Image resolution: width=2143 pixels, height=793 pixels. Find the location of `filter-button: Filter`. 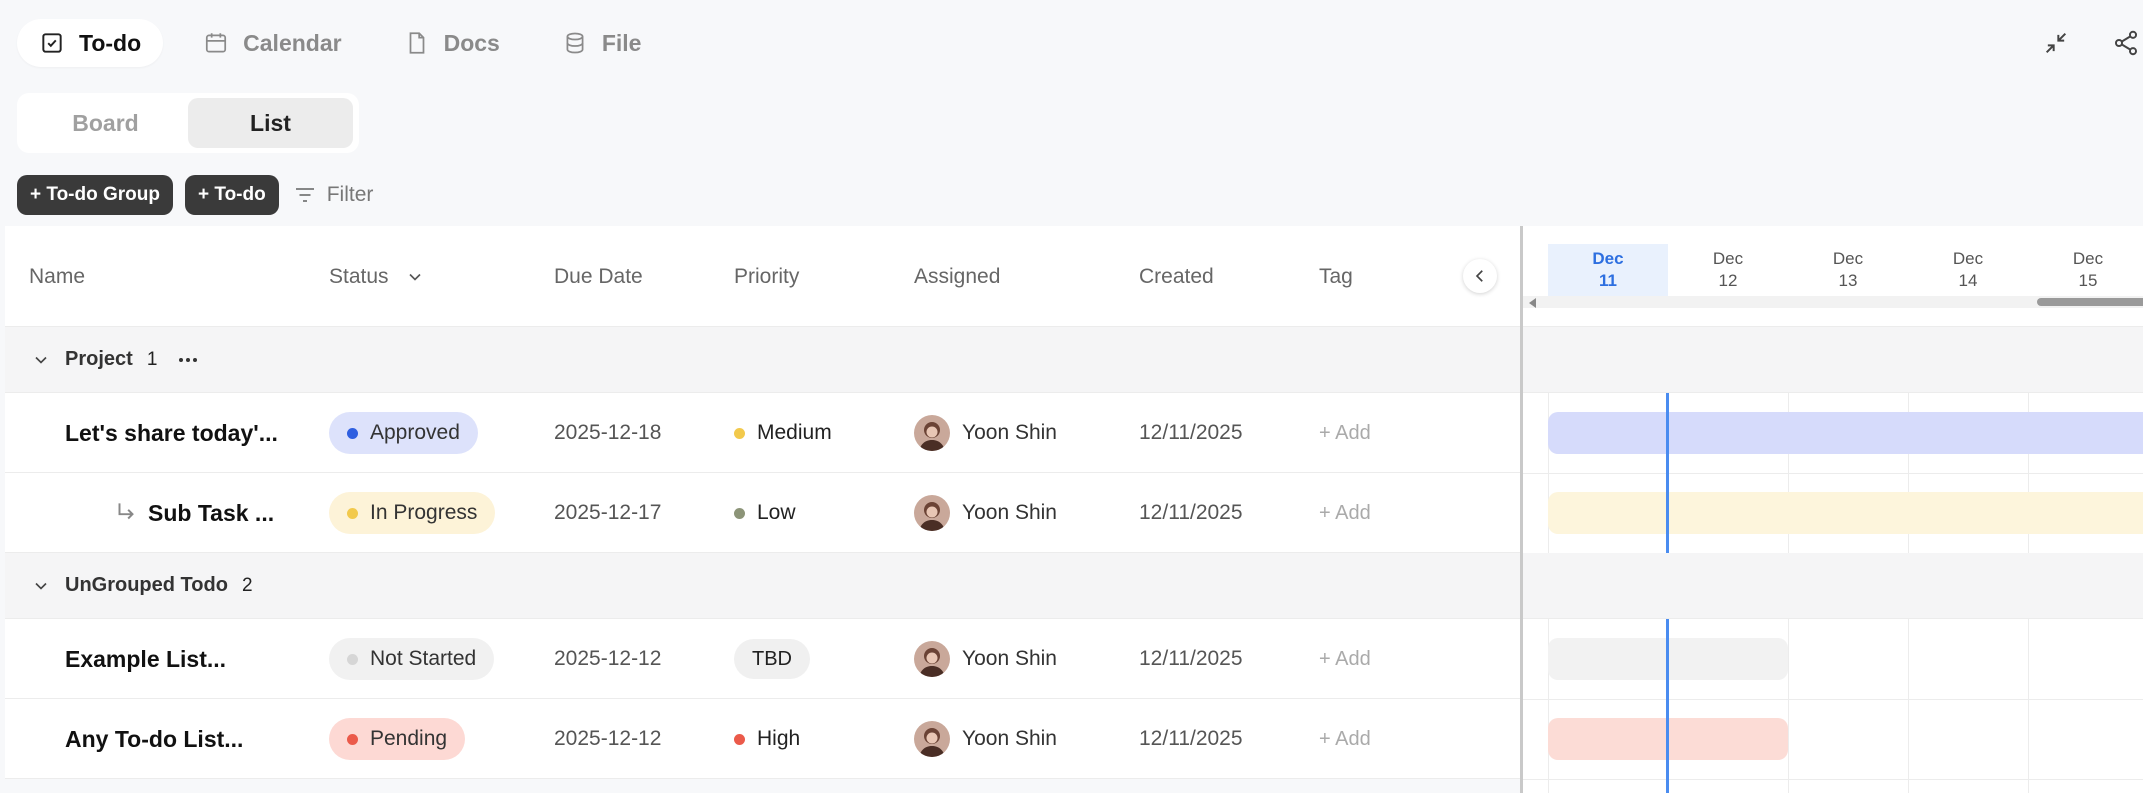

filter-button: Filter is located at coordinates (333, 195).